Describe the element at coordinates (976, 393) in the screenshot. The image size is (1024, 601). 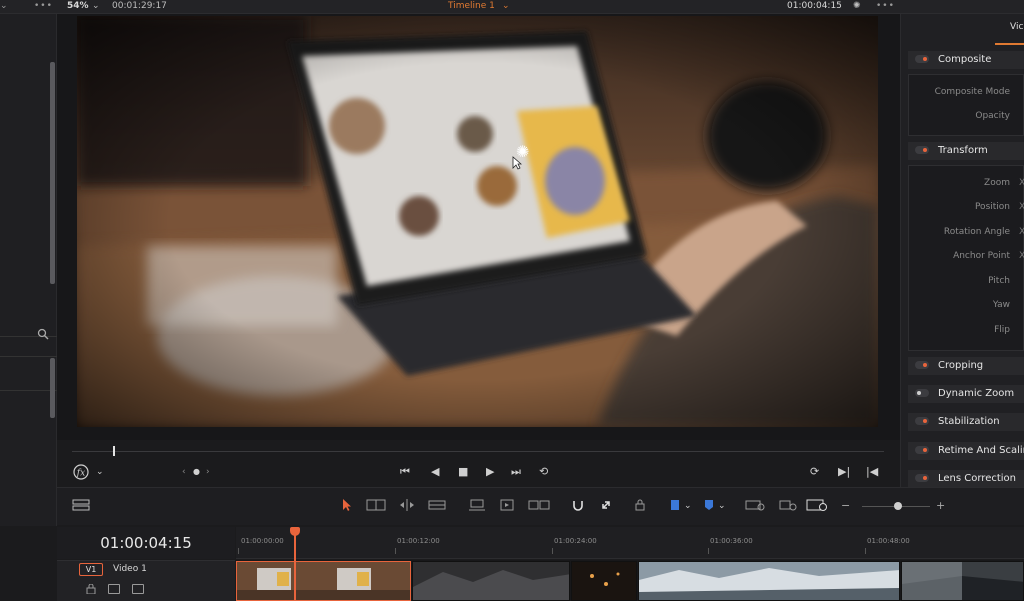
I see `section-label: Dynamic Zoom` at that location.